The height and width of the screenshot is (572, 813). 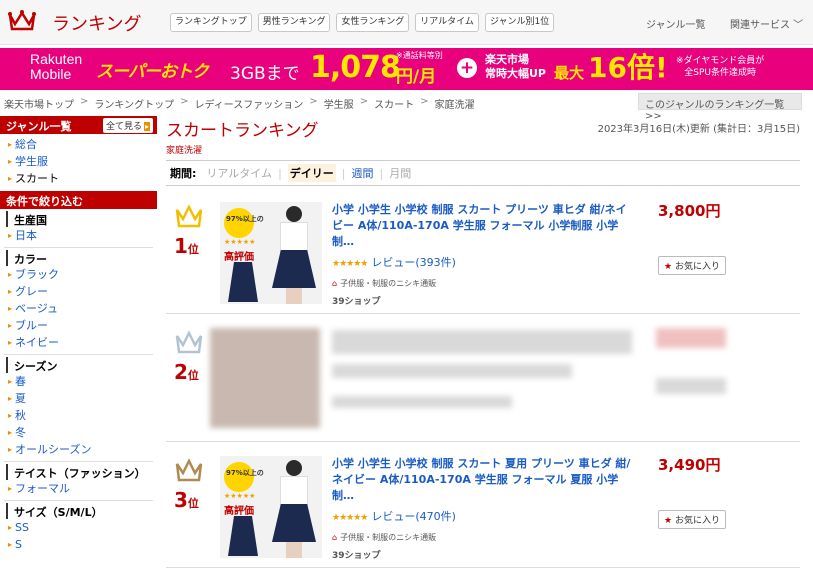 What do you see at coordinates (82, 274) in the screenshot?
I see `filter-black: ブラック` at bounding box center [82, 274].